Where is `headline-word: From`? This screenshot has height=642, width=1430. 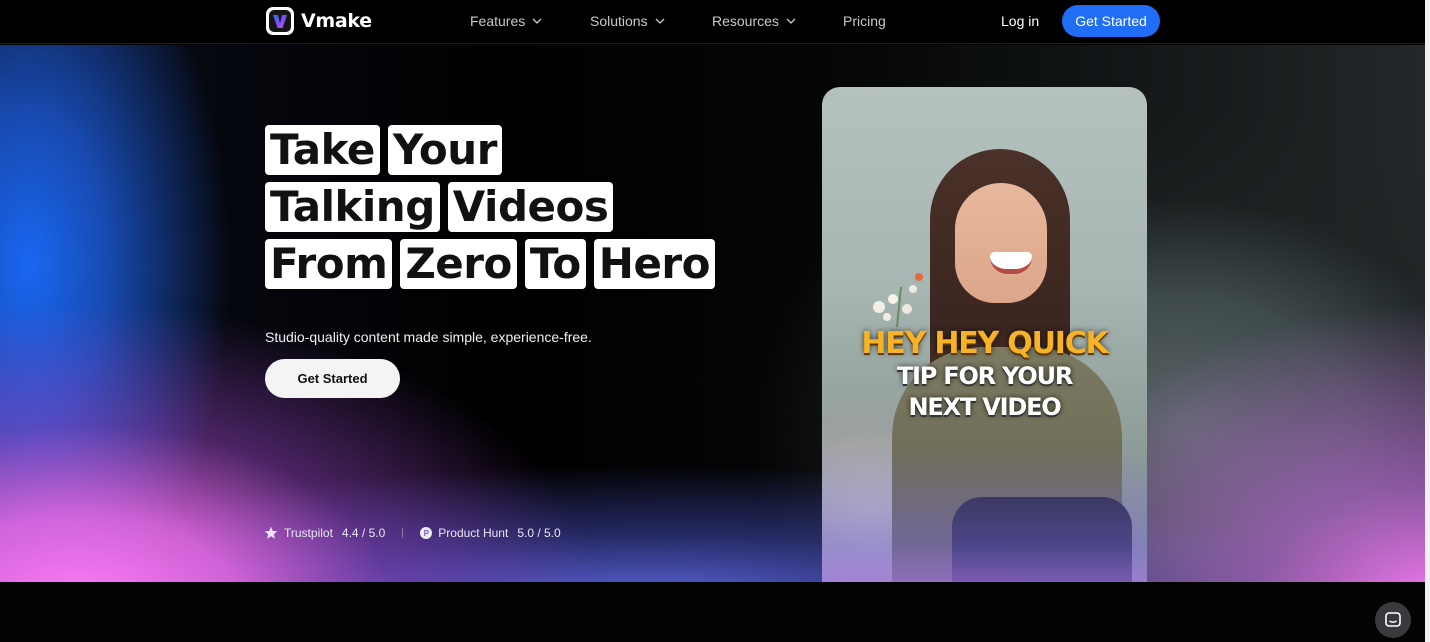 headline-word: From is located at coordinates (329, 264).